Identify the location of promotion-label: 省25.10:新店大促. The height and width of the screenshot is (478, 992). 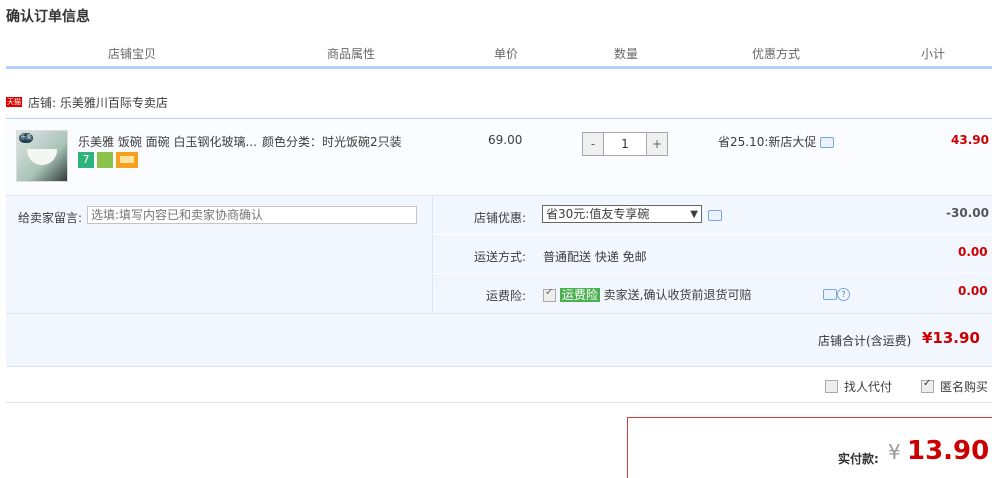
(767, 142).